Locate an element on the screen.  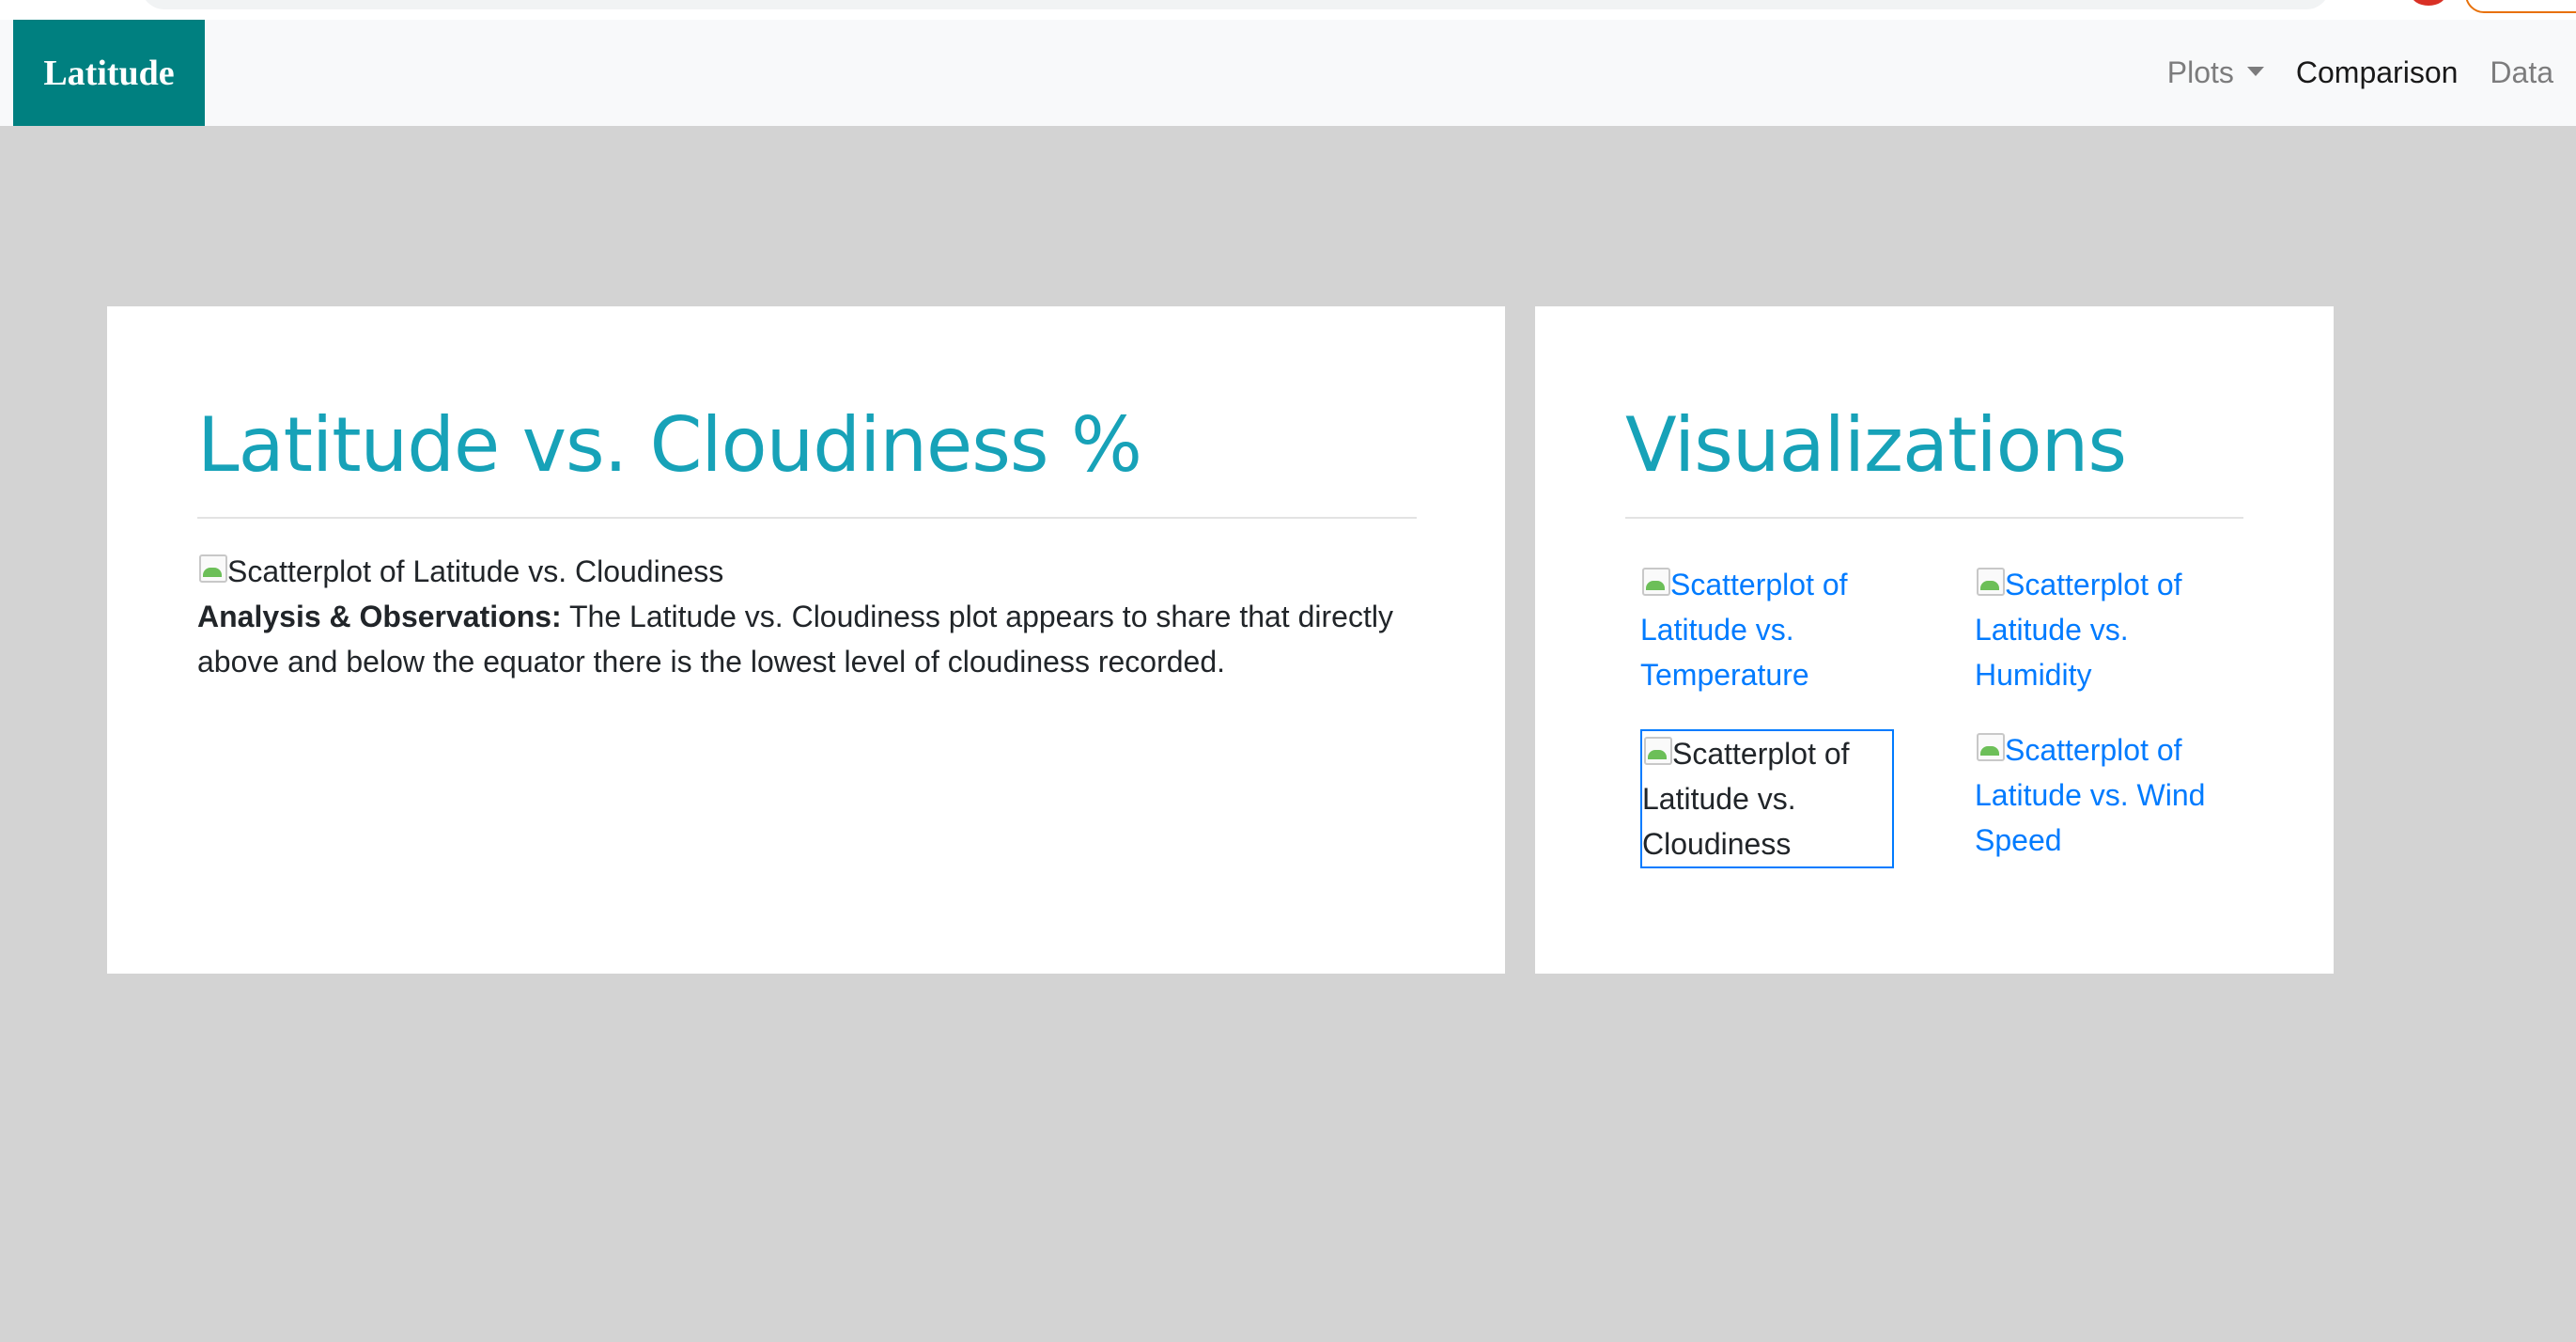
thumbnail-wind-speed: Scatterplot of Latitude vs. Wind Speed is located at coordinates (2102, 795).